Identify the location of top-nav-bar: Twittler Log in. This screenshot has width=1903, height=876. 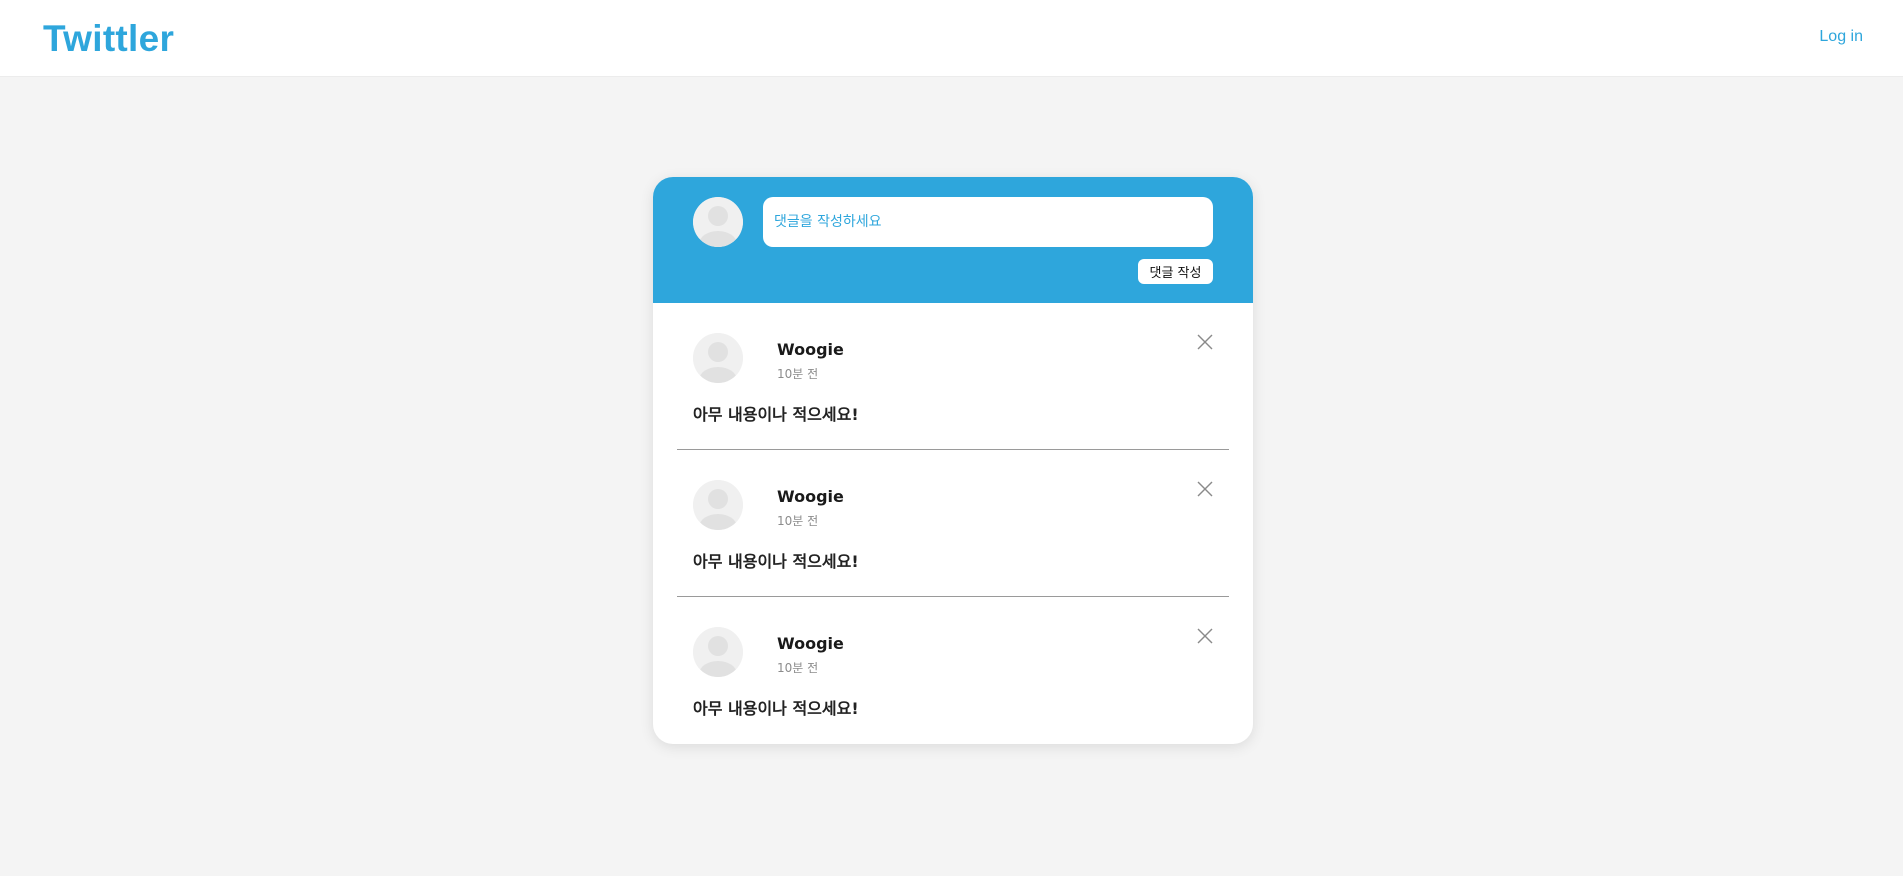
(951, 38).